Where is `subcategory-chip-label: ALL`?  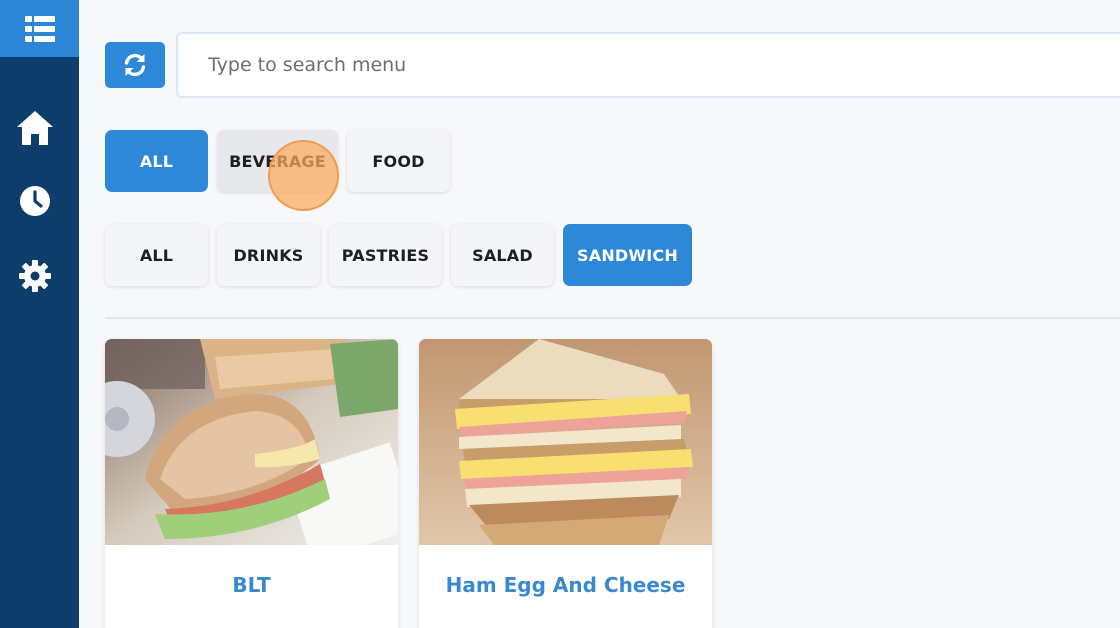 subcategory-chip-label: ALL is located at coordinates (156, 255).